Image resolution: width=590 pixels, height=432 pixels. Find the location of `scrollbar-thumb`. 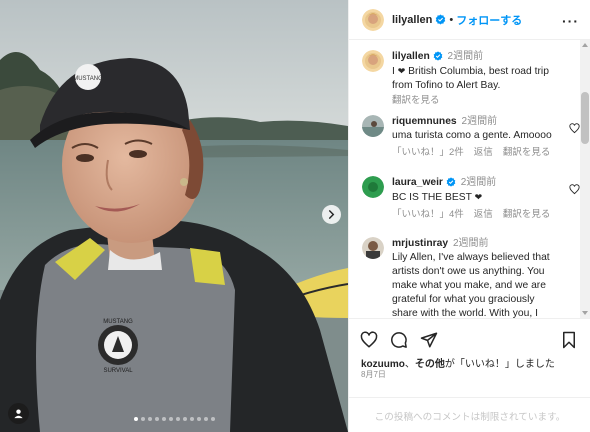

scrollbar-thumb is located at coordinates (585, 118).